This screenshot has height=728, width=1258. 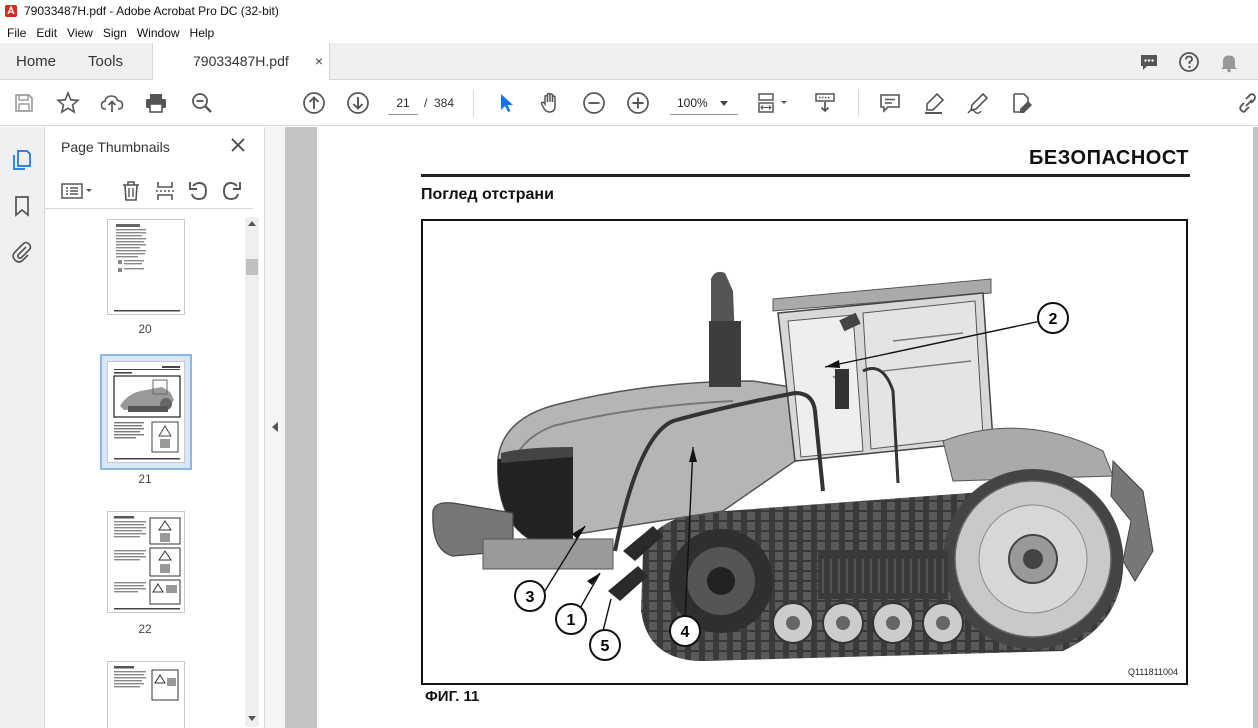 I want to click on page-thumbnails-panel: Page Thumbnails 20 21 22, so click(x=155, y=427).